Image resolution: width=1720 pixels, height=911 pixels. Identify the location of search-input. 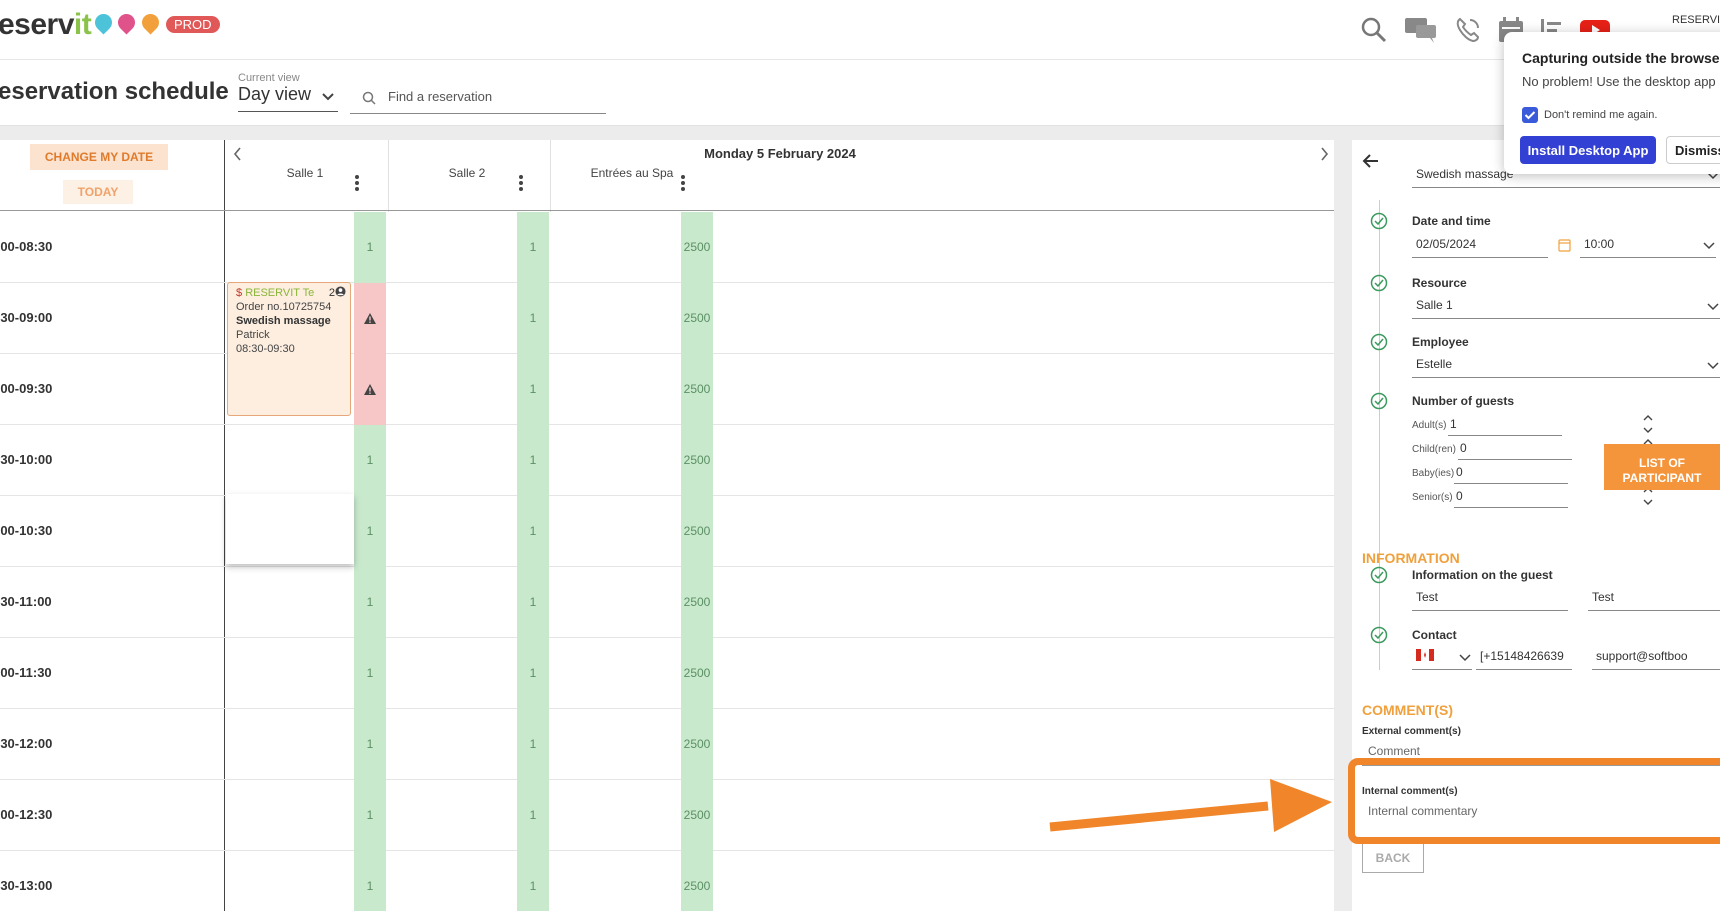
(493, 96).